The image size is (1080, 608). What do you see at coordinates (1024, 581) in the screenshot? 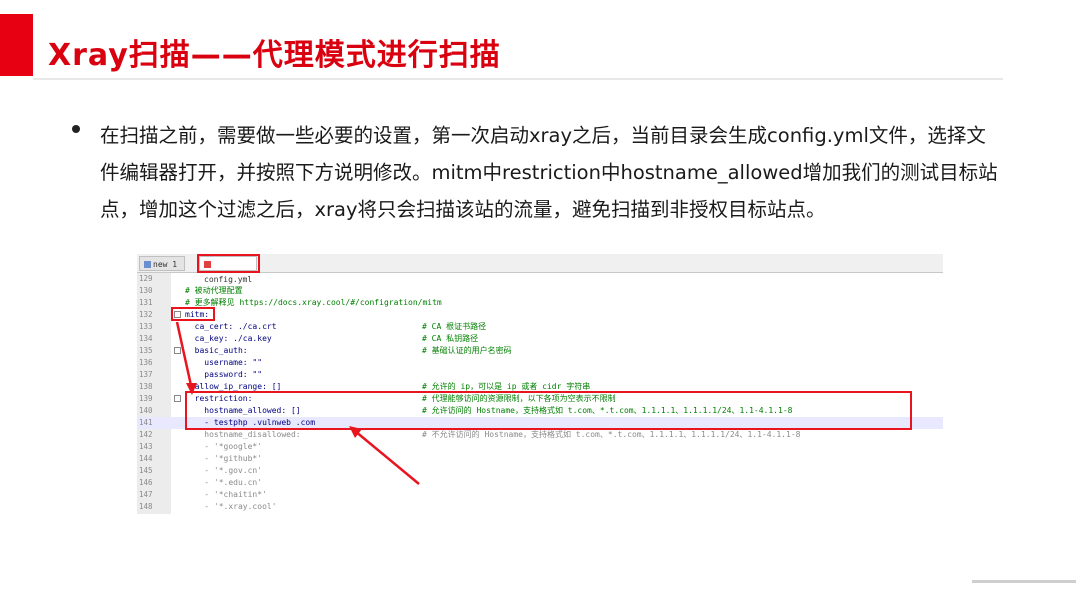
I see `footer-divider` at bounding box center [1024, 581].